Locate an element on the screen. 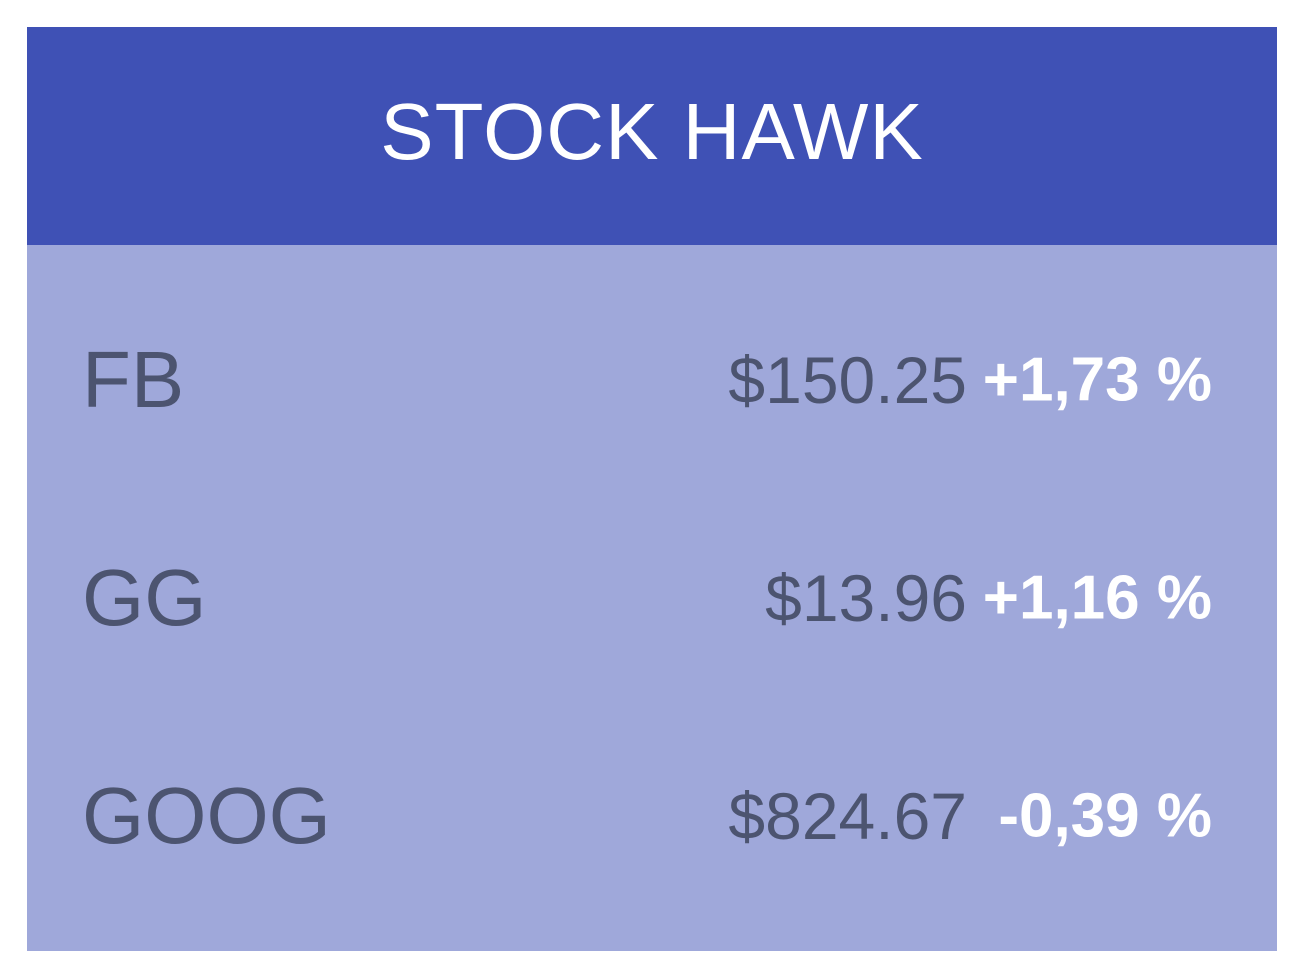  stock-price: $824.67 is located at coordinates (847, 816).